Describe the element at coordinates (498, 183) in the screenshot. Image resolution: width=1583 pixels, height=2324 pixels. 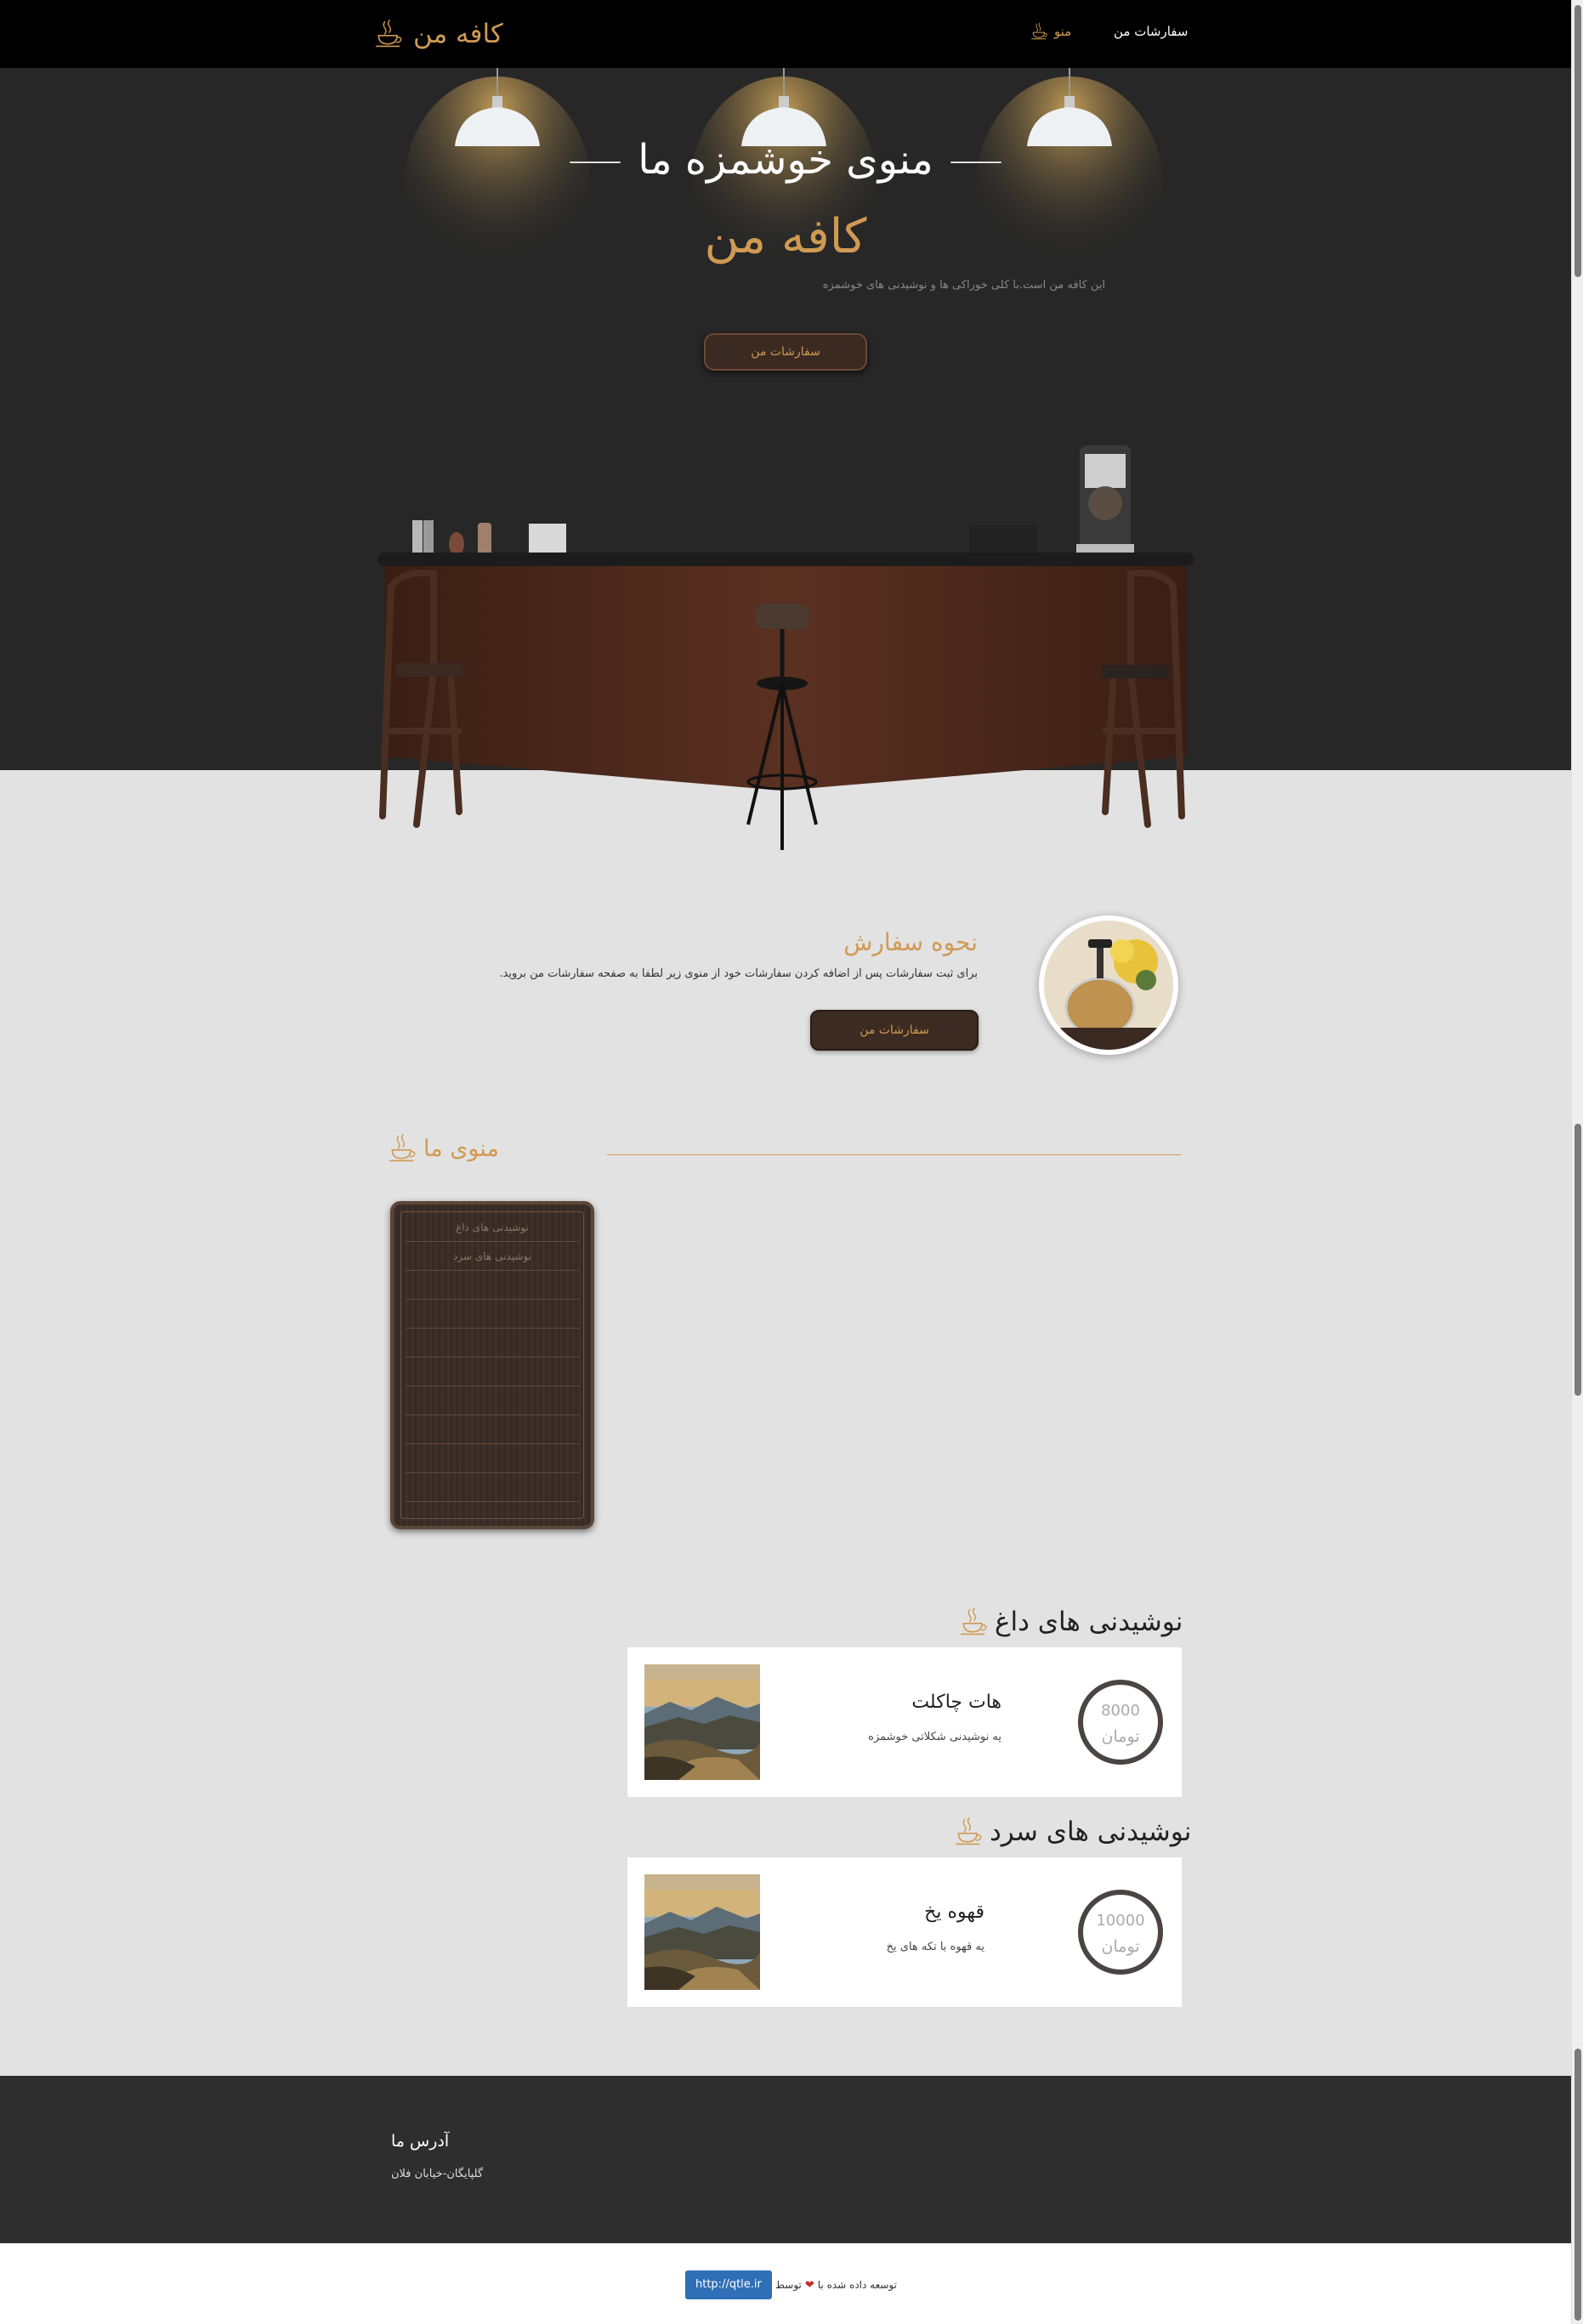
I see `pendant-lamp-icon` at that location.